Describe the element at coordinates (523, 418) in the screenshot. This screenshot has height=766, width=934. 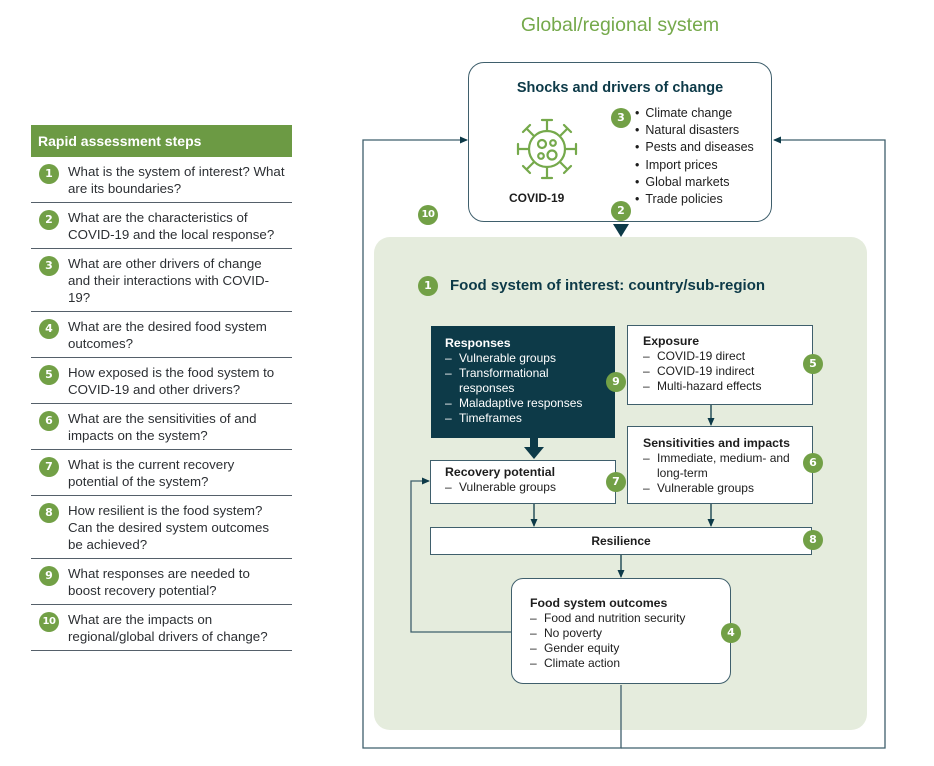
I see `responses-item: Timeframes` at that location.